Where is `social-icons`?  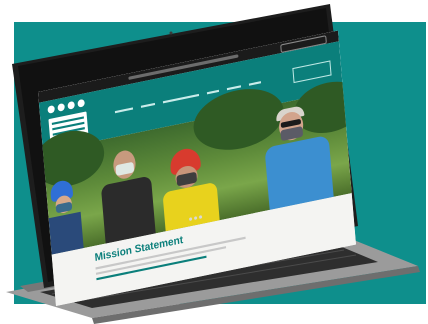 social-icons is located at coordinates (66, 106).